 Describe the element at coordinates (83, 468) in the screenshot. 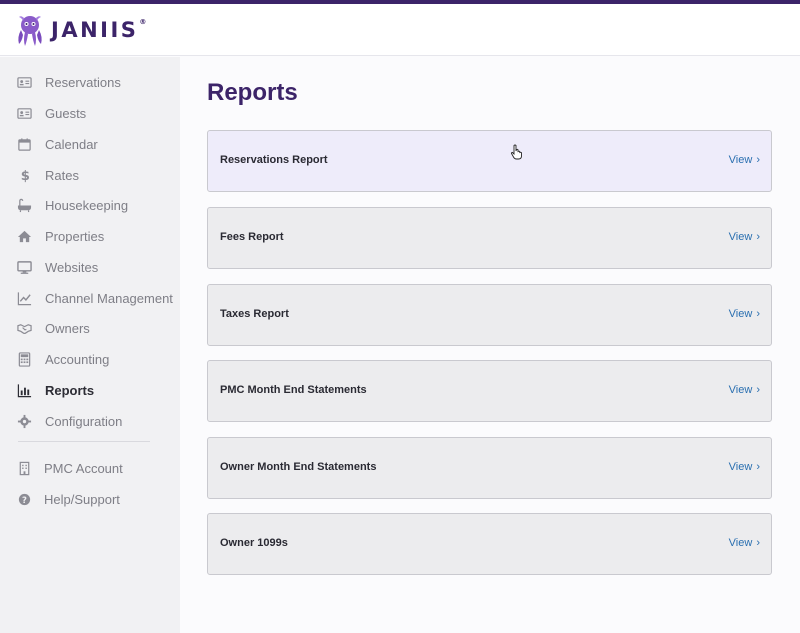

I see `sidebar-item-label: PMC Account` at that location.